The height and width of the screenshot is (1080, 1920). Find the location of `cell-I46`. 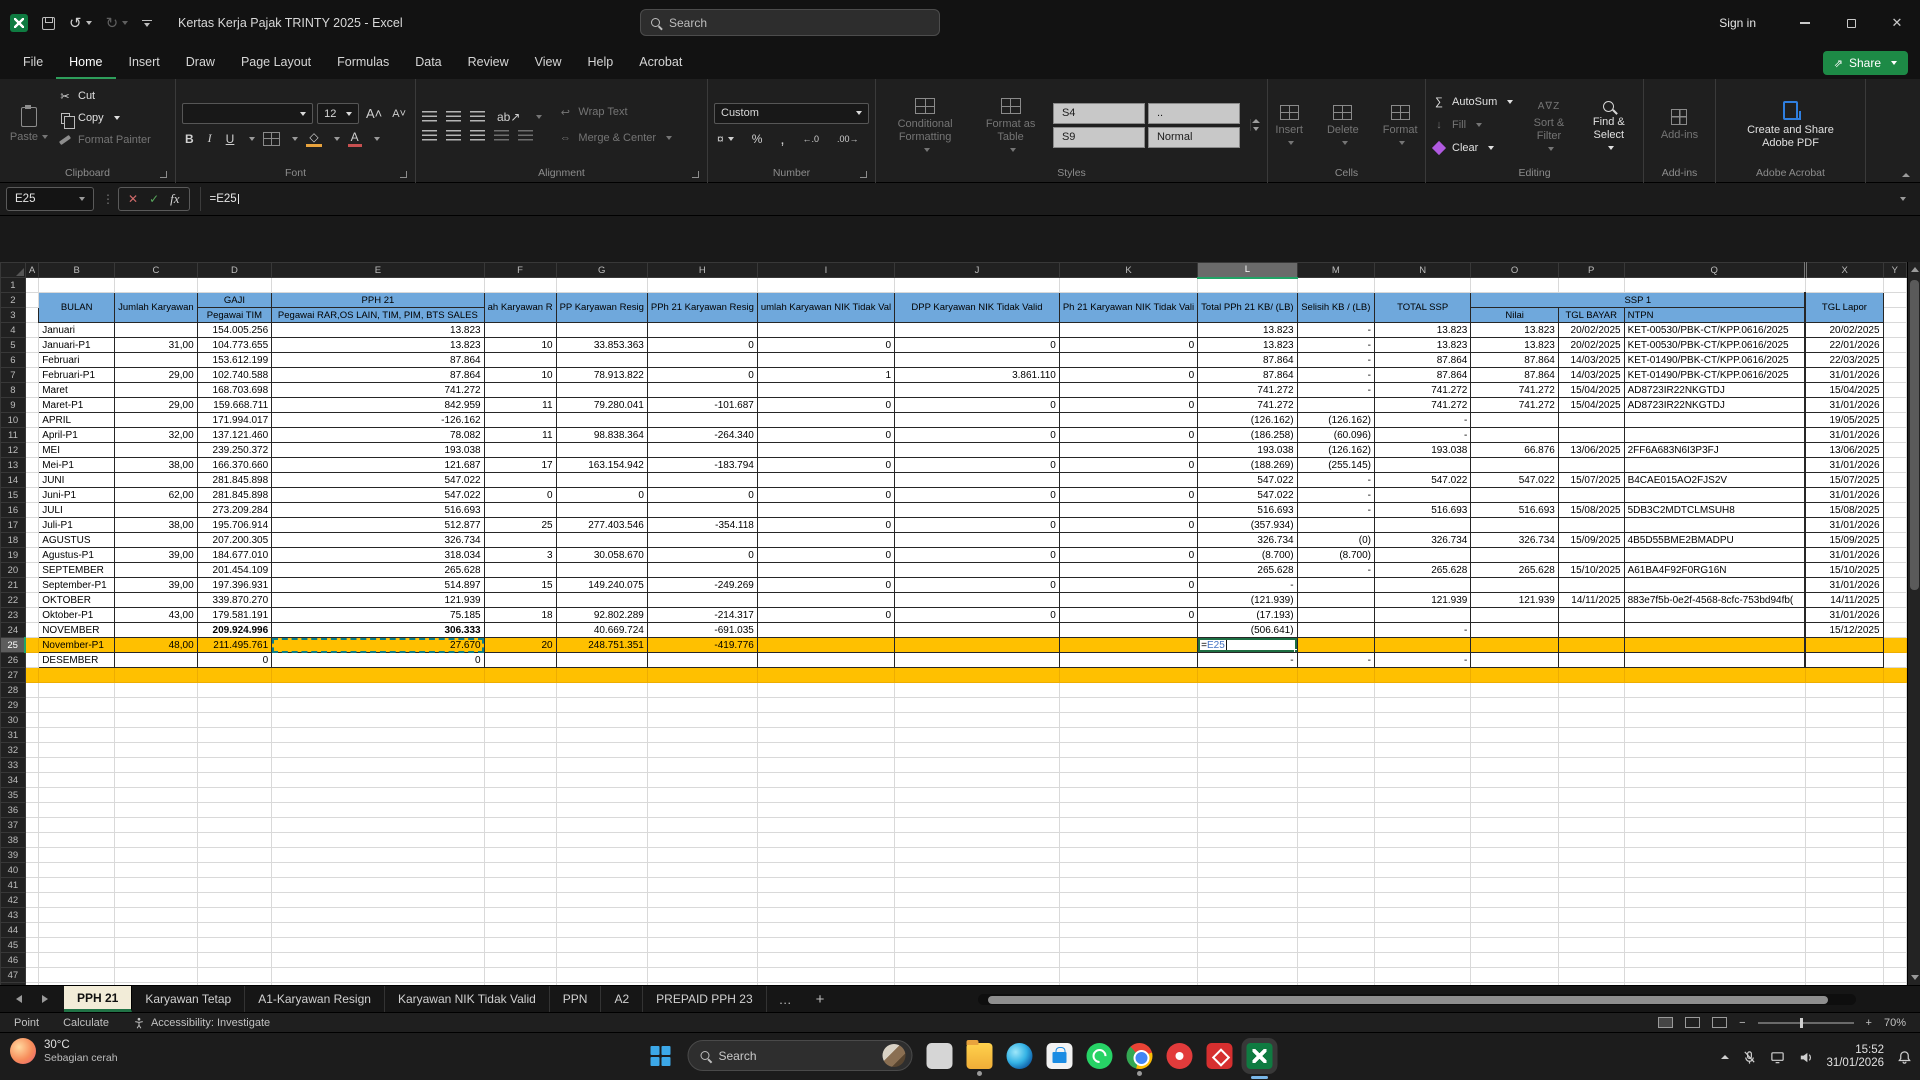

cell-I46 is located at coordinates (826, 960).